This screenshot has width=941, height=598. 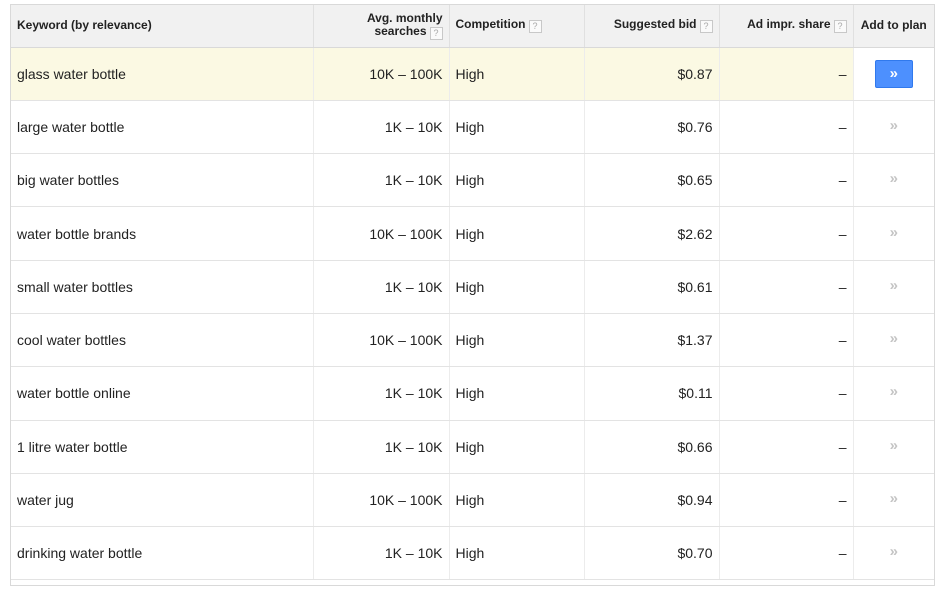 I want to click on header-add-to-plan: Add to plan, so click(x=893, y=26).